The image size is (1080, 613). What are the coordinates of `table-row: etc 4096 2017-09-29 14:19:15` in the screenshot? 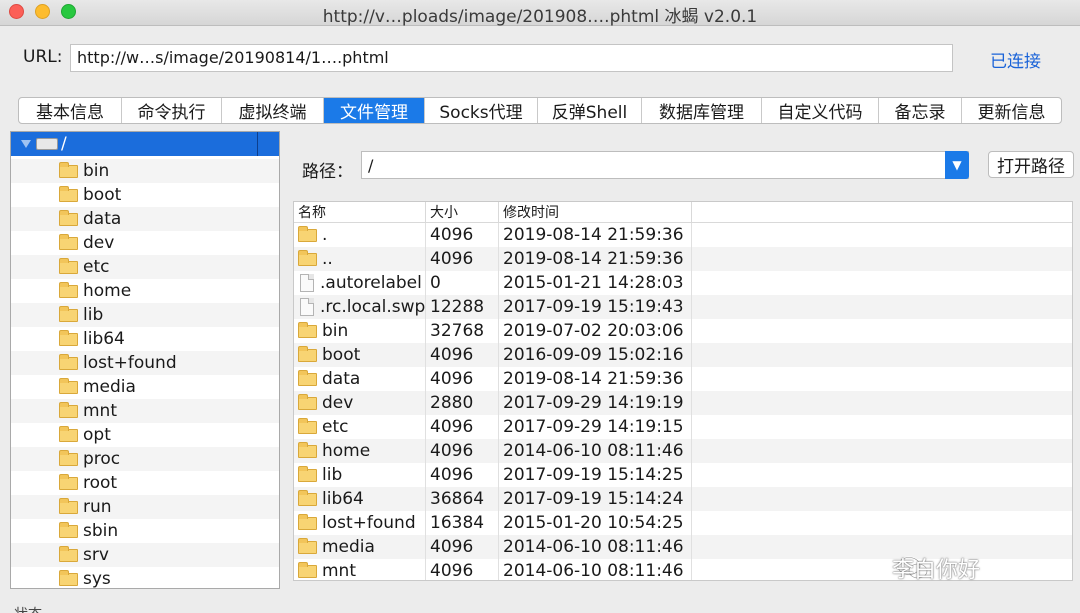 It's located at (683, 427).